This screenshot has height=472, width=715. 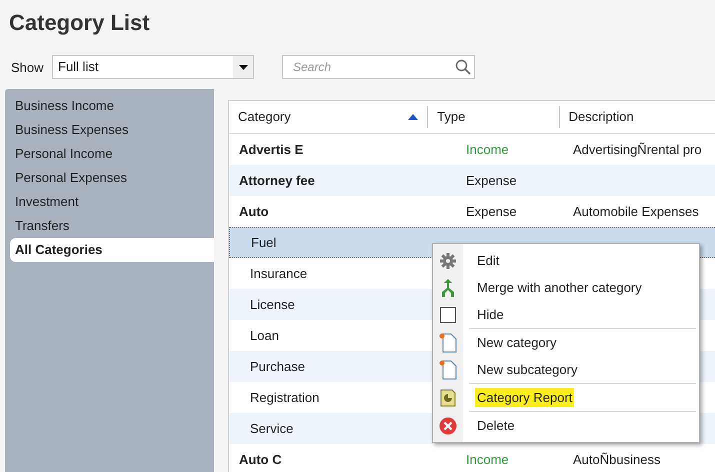 I want to click on table-cell-text: Automobile Expenses, so click(x=635, y=211).